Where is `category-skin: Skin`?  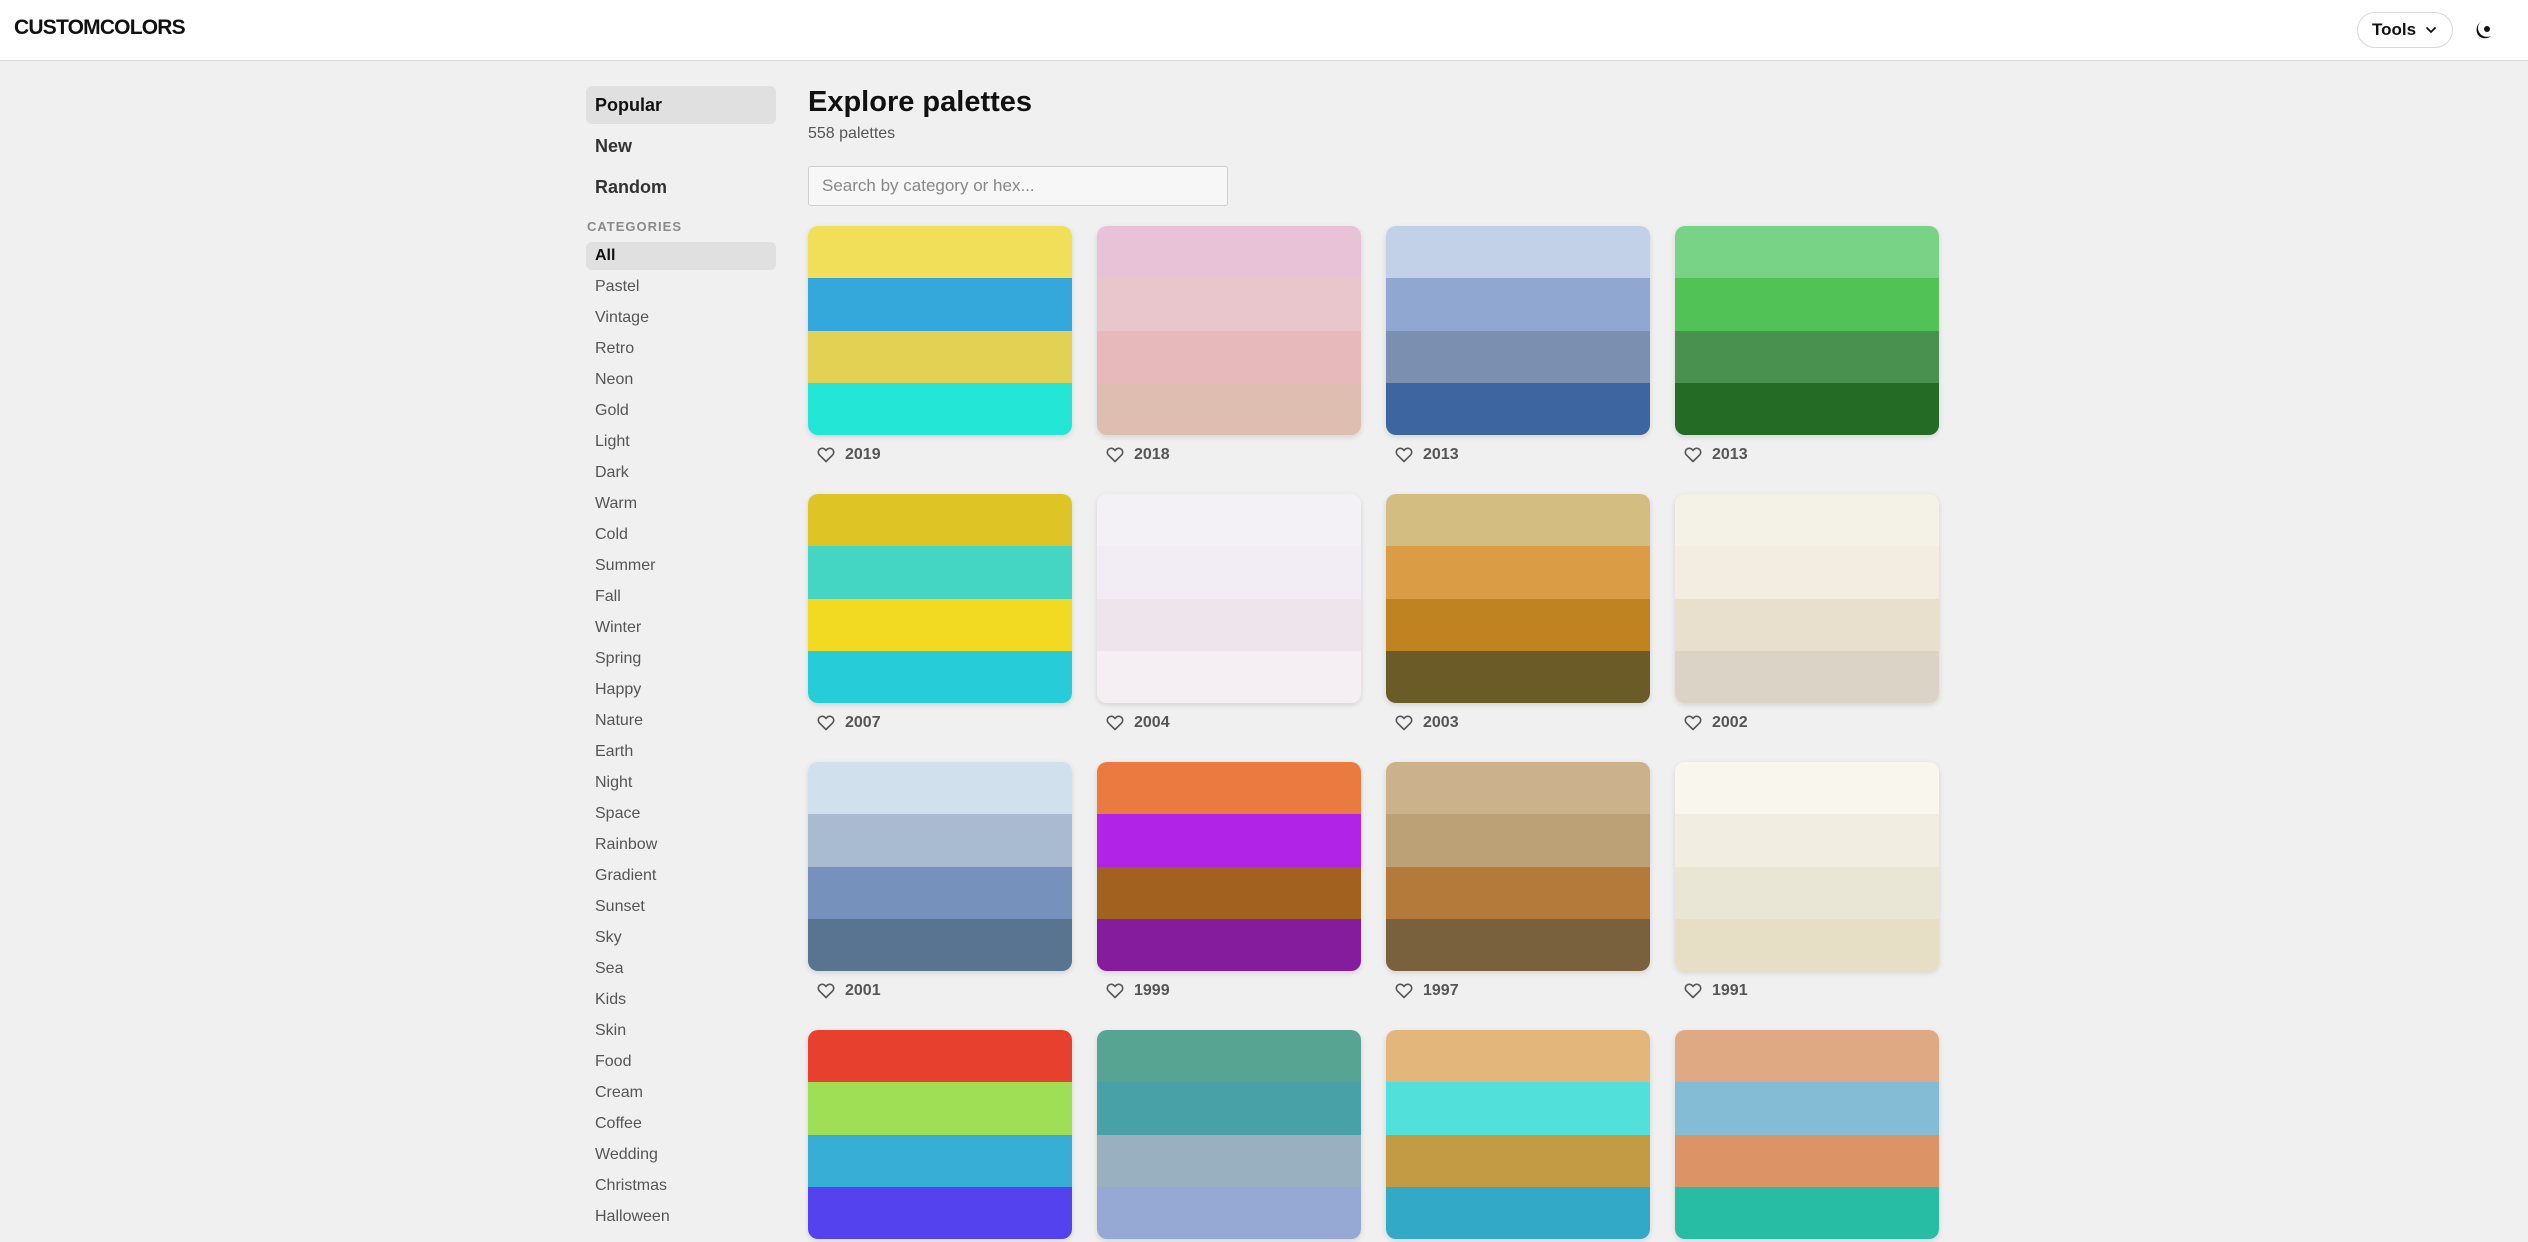 category-skin: Skin is located at coordinates (681, 1031).